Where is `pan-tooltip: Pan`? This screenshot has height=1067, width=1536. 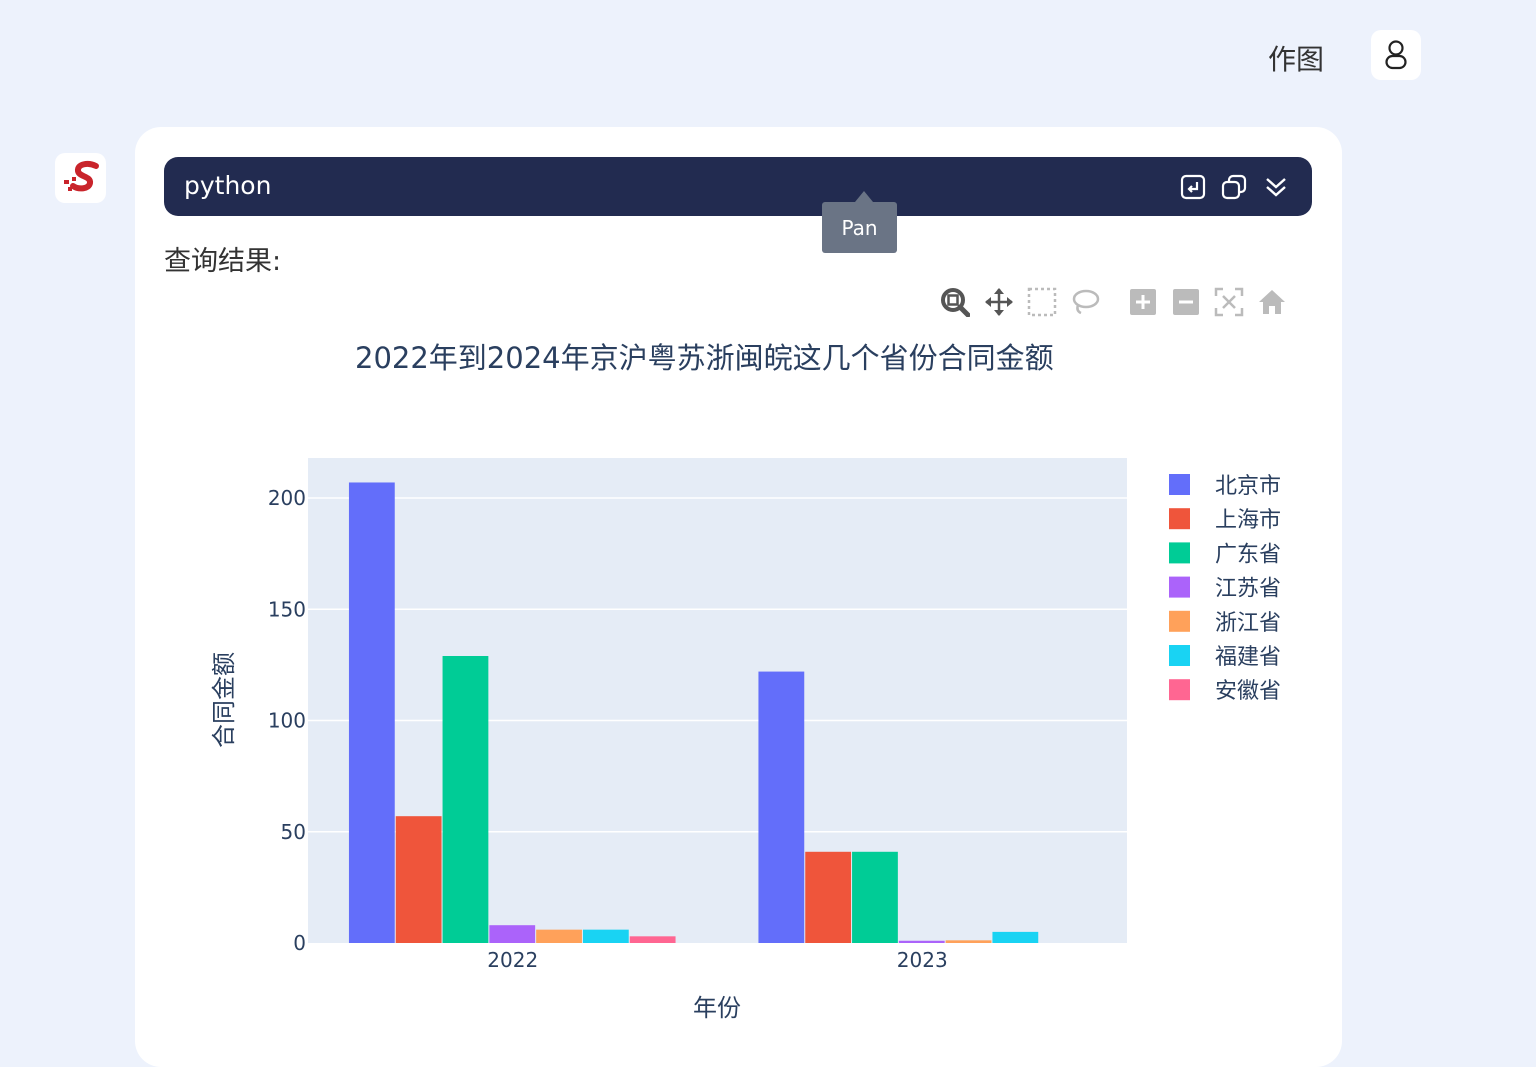 pan-tooltip: Pan is located at coordinates (859, 227).